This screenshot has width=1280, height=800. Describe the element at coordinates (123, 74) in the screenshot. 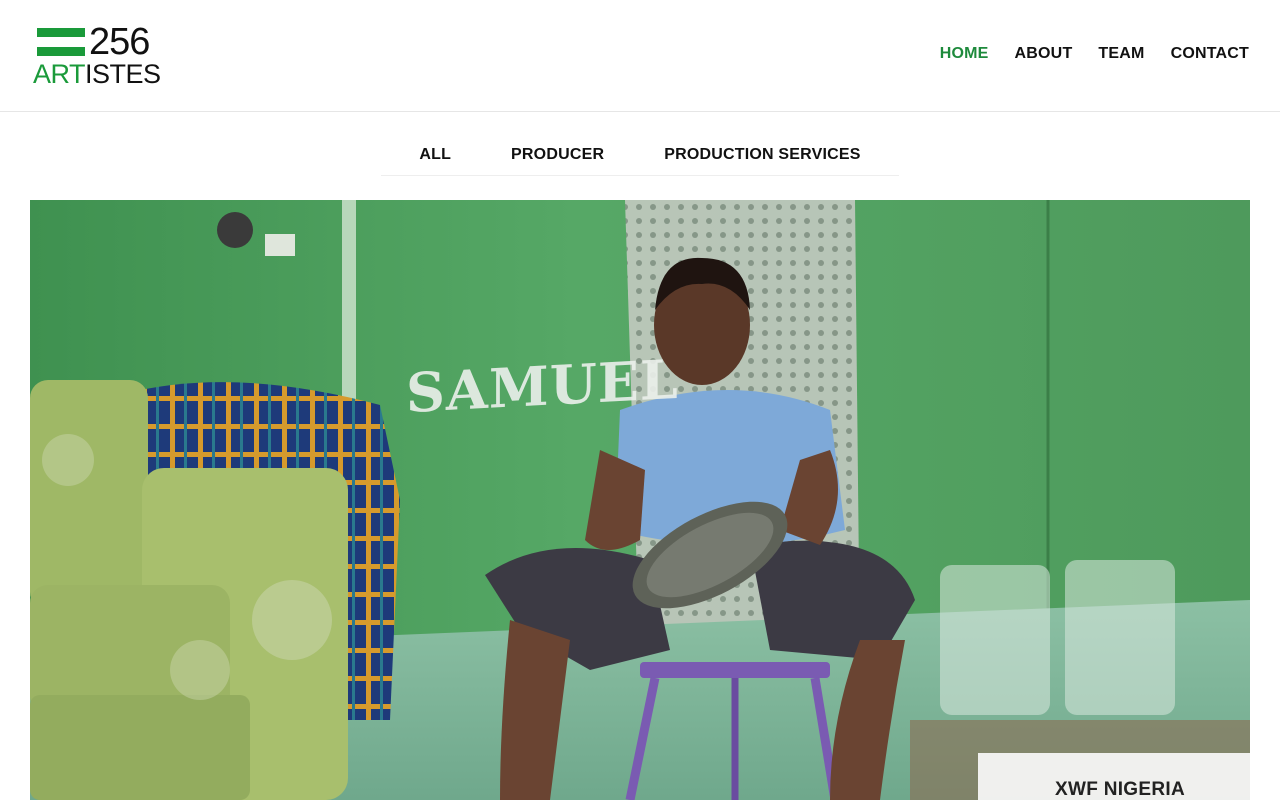

I see `logo-word-rest: ISTES` at that location.